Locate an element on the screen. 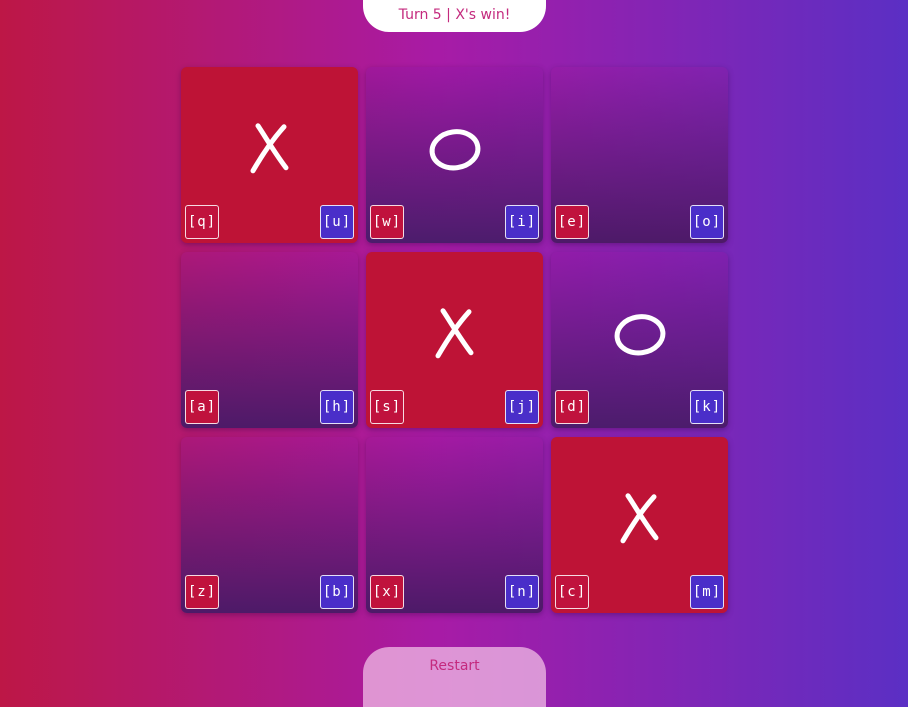 Image resolution: width=908 pixels, height=707 pixels. x-key-button: [q] is located at coordinates (202, 222).